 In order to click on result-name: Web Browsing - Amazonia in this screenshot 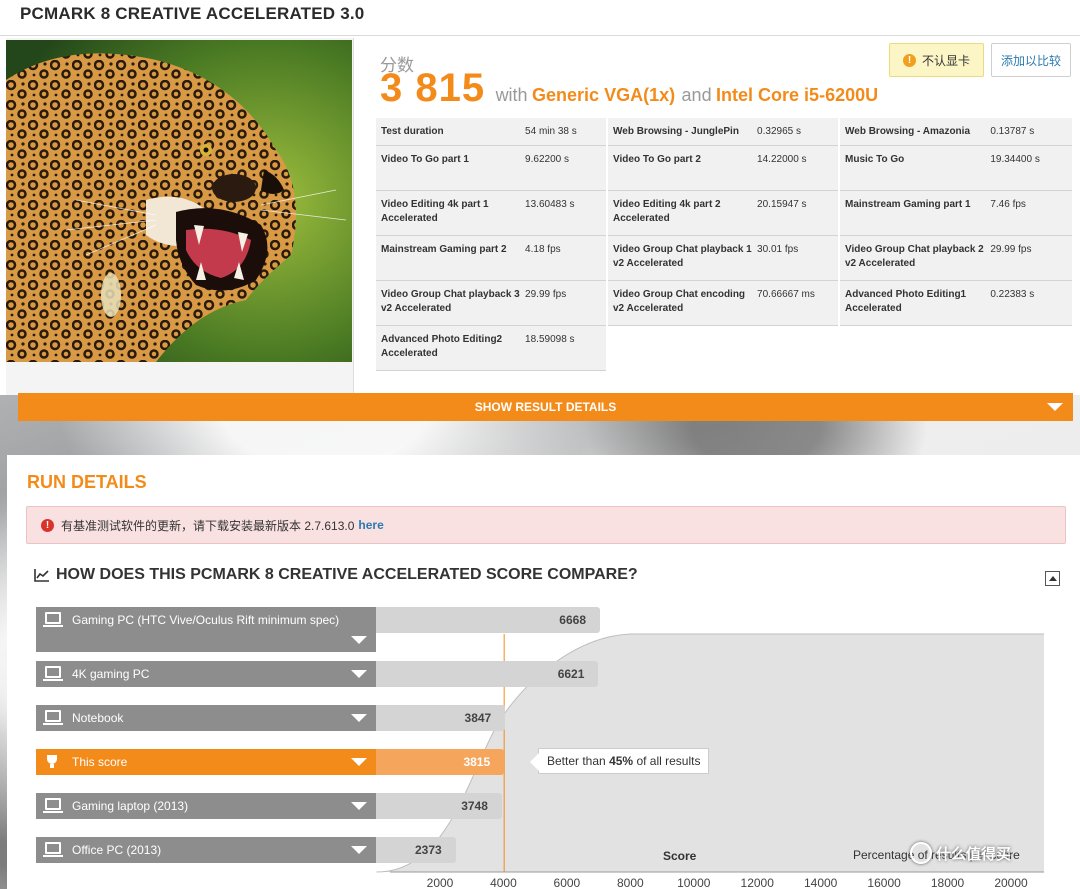, I will do `click(908, 131)`.